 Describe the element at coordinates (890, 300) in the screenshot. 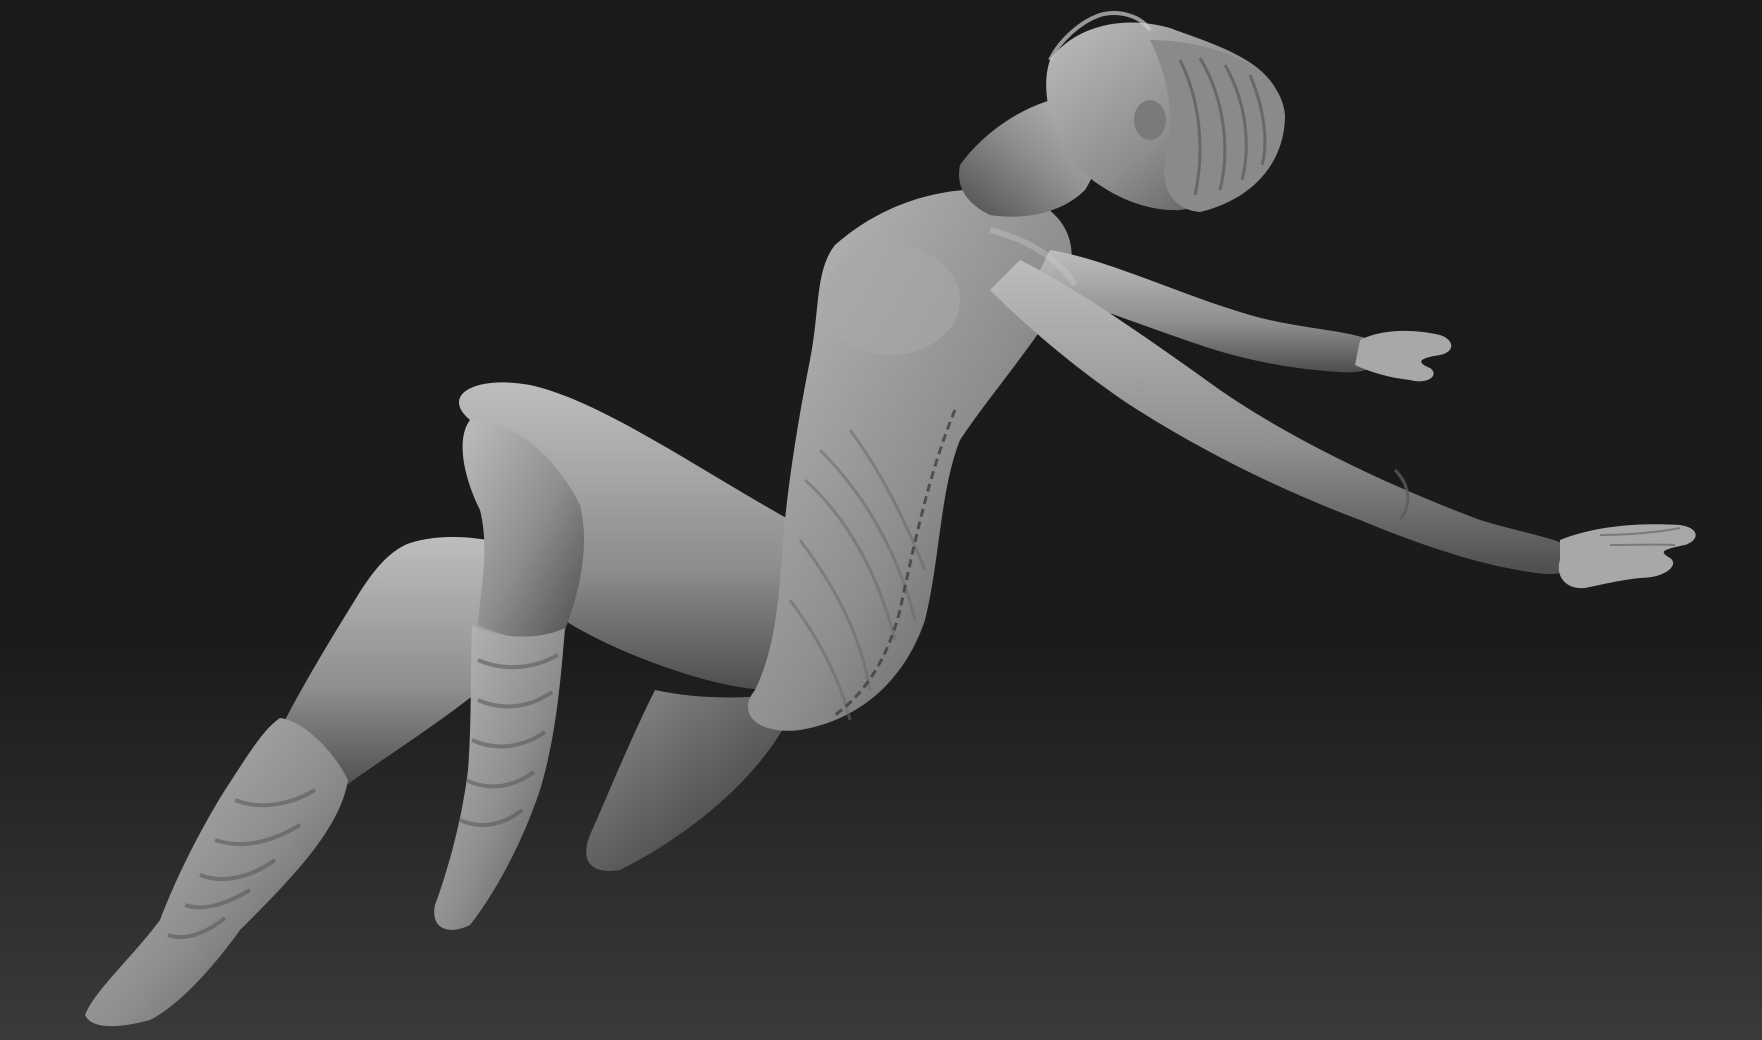

I see `chest` at that location.